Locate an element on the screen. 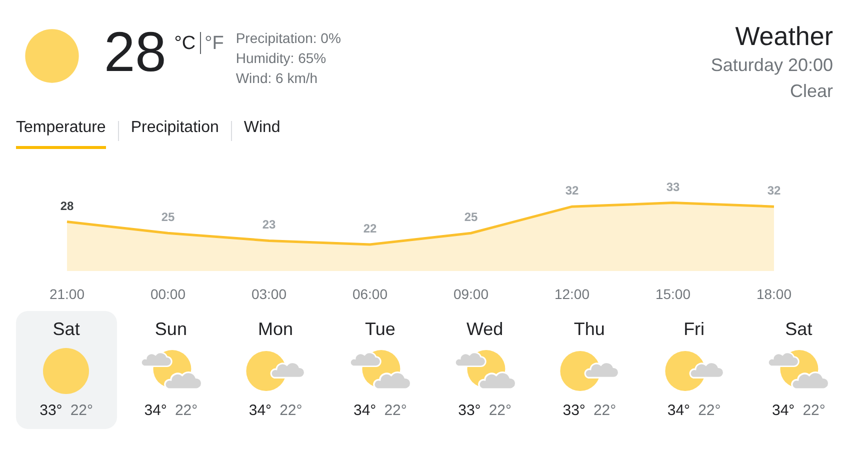  value-label: 23 is located at coordinates (269, 225).